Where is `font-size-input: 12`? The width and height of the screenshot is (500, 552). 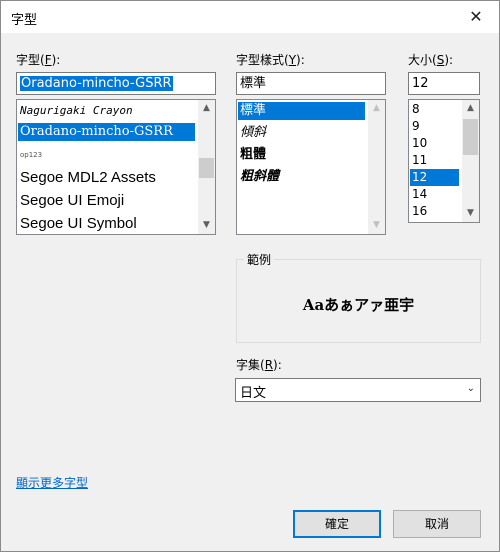
font-size-input: 12 is located at coordinates (444, 83).